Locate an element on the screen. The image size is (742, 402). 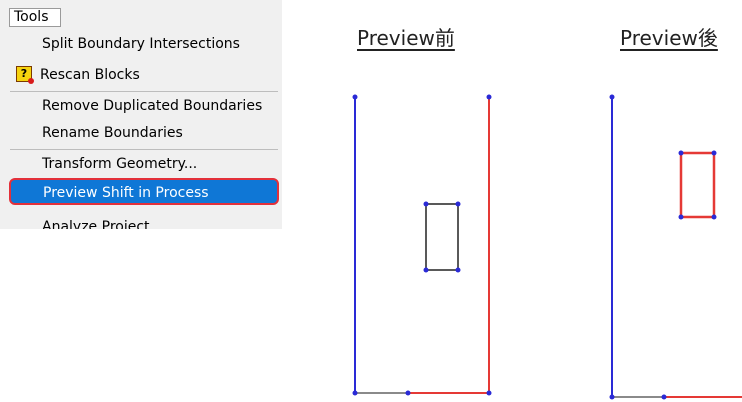
preview-before-drawing is located at coordinates (422, 245).